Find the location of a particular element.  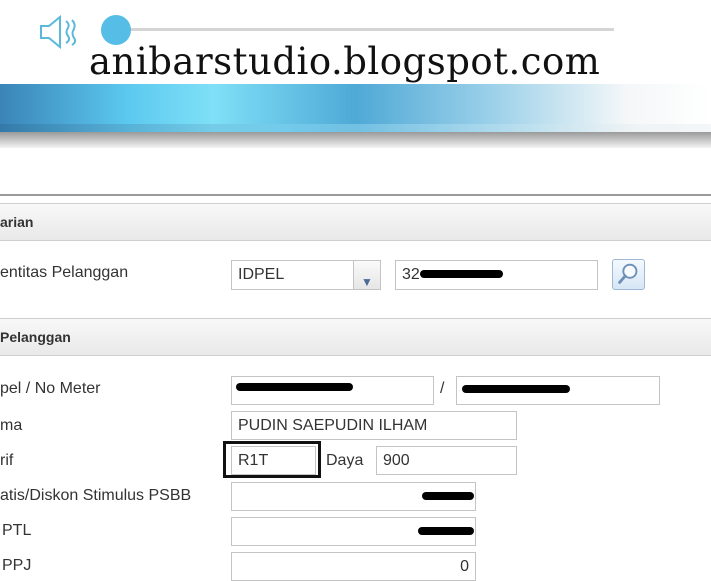

daya-field: 900 is located at coordinates (446, 460).